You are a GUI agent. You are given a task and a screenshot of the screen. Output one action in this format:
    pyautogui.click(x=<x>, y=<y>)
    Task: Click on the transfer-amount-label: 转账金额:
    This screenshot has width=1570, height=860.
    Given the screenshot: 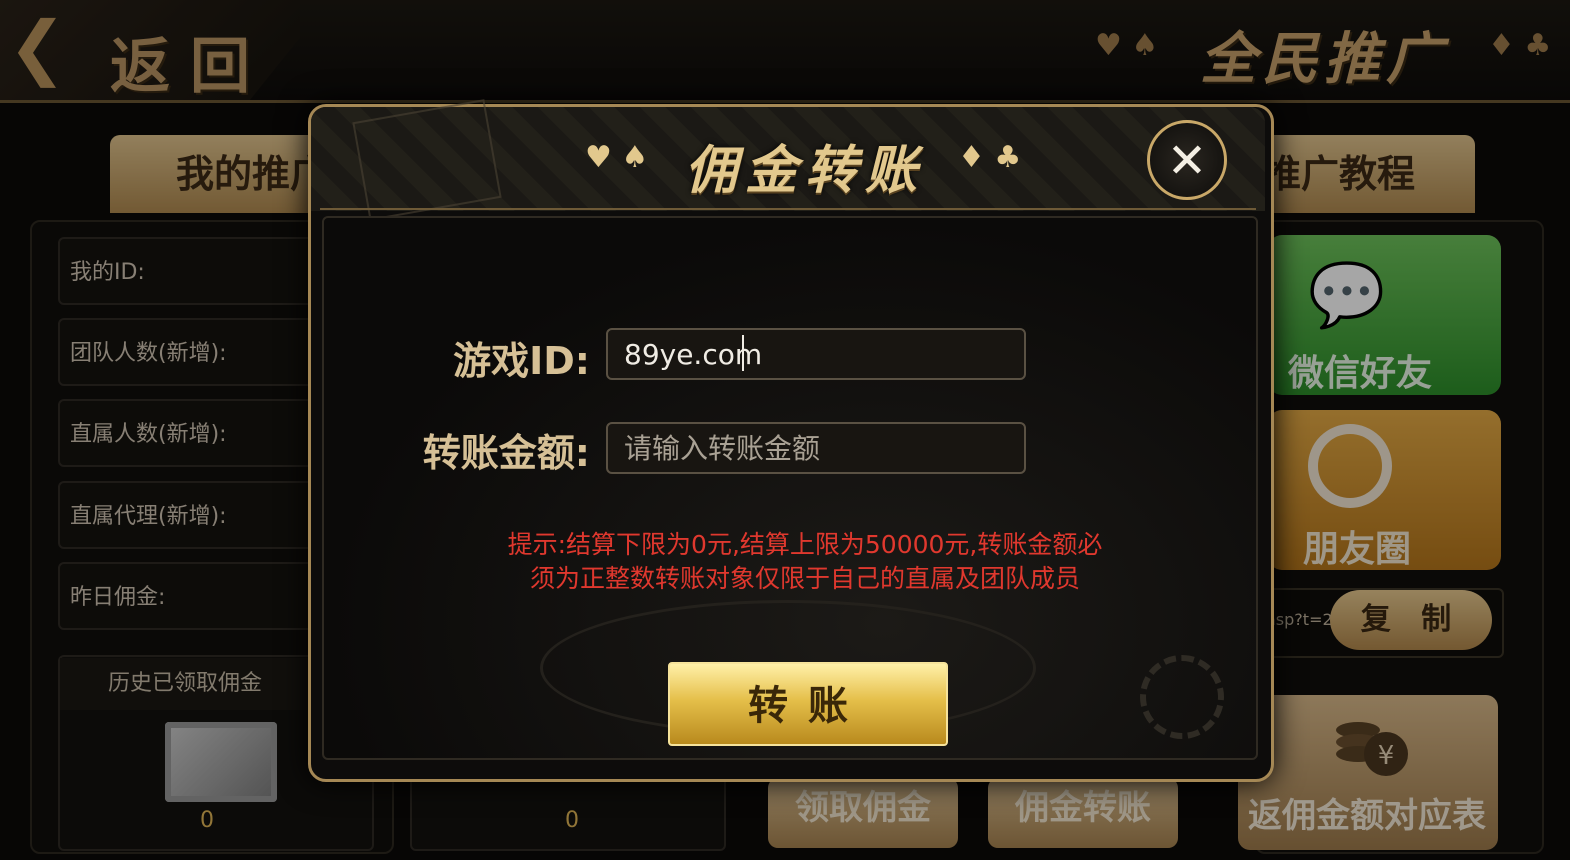 What is the action you would take?
    pyautogui.click(x=506, y=453)
    